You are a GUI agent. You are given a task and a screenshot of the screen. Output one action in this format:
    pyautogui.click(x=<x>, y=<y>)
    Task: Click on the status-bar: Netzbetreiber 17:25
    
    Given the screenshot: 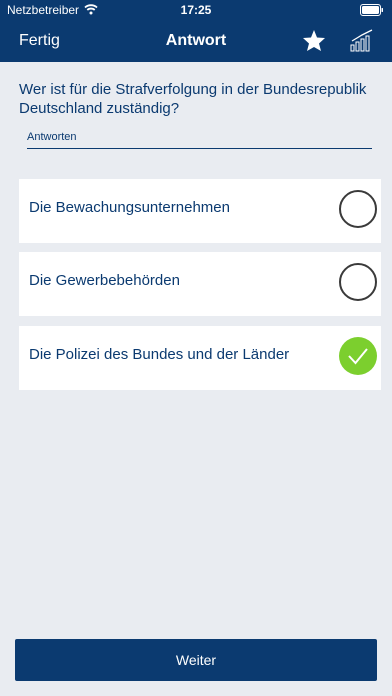 What is the action you would take?
    pyautogui.click(x=196, y=10)
    